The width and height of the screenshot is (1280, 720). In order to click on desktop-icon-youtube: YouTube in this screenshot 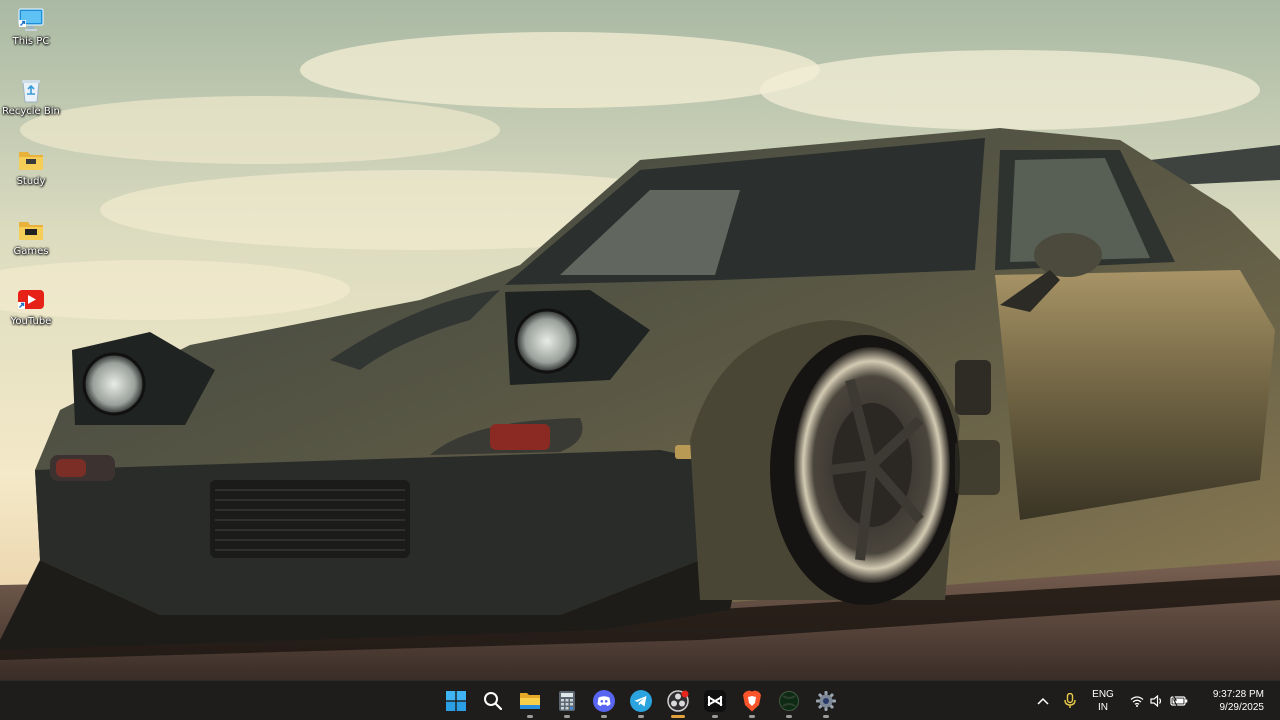, I will do `click(31, 311)`.